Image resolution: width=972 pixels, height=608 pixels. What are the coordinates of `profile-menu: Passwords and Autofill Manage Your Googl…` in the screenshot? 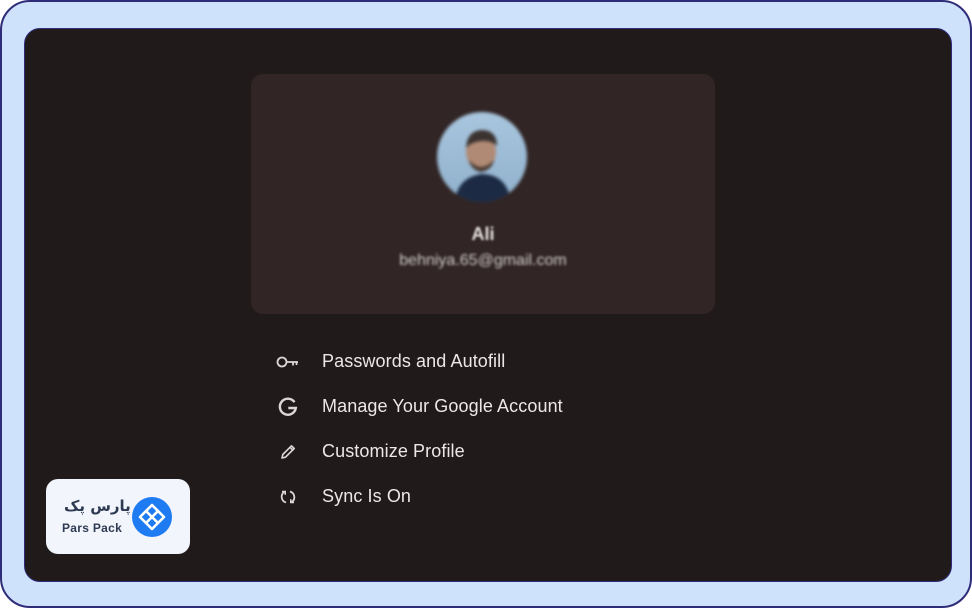 It's located at (485, 429).